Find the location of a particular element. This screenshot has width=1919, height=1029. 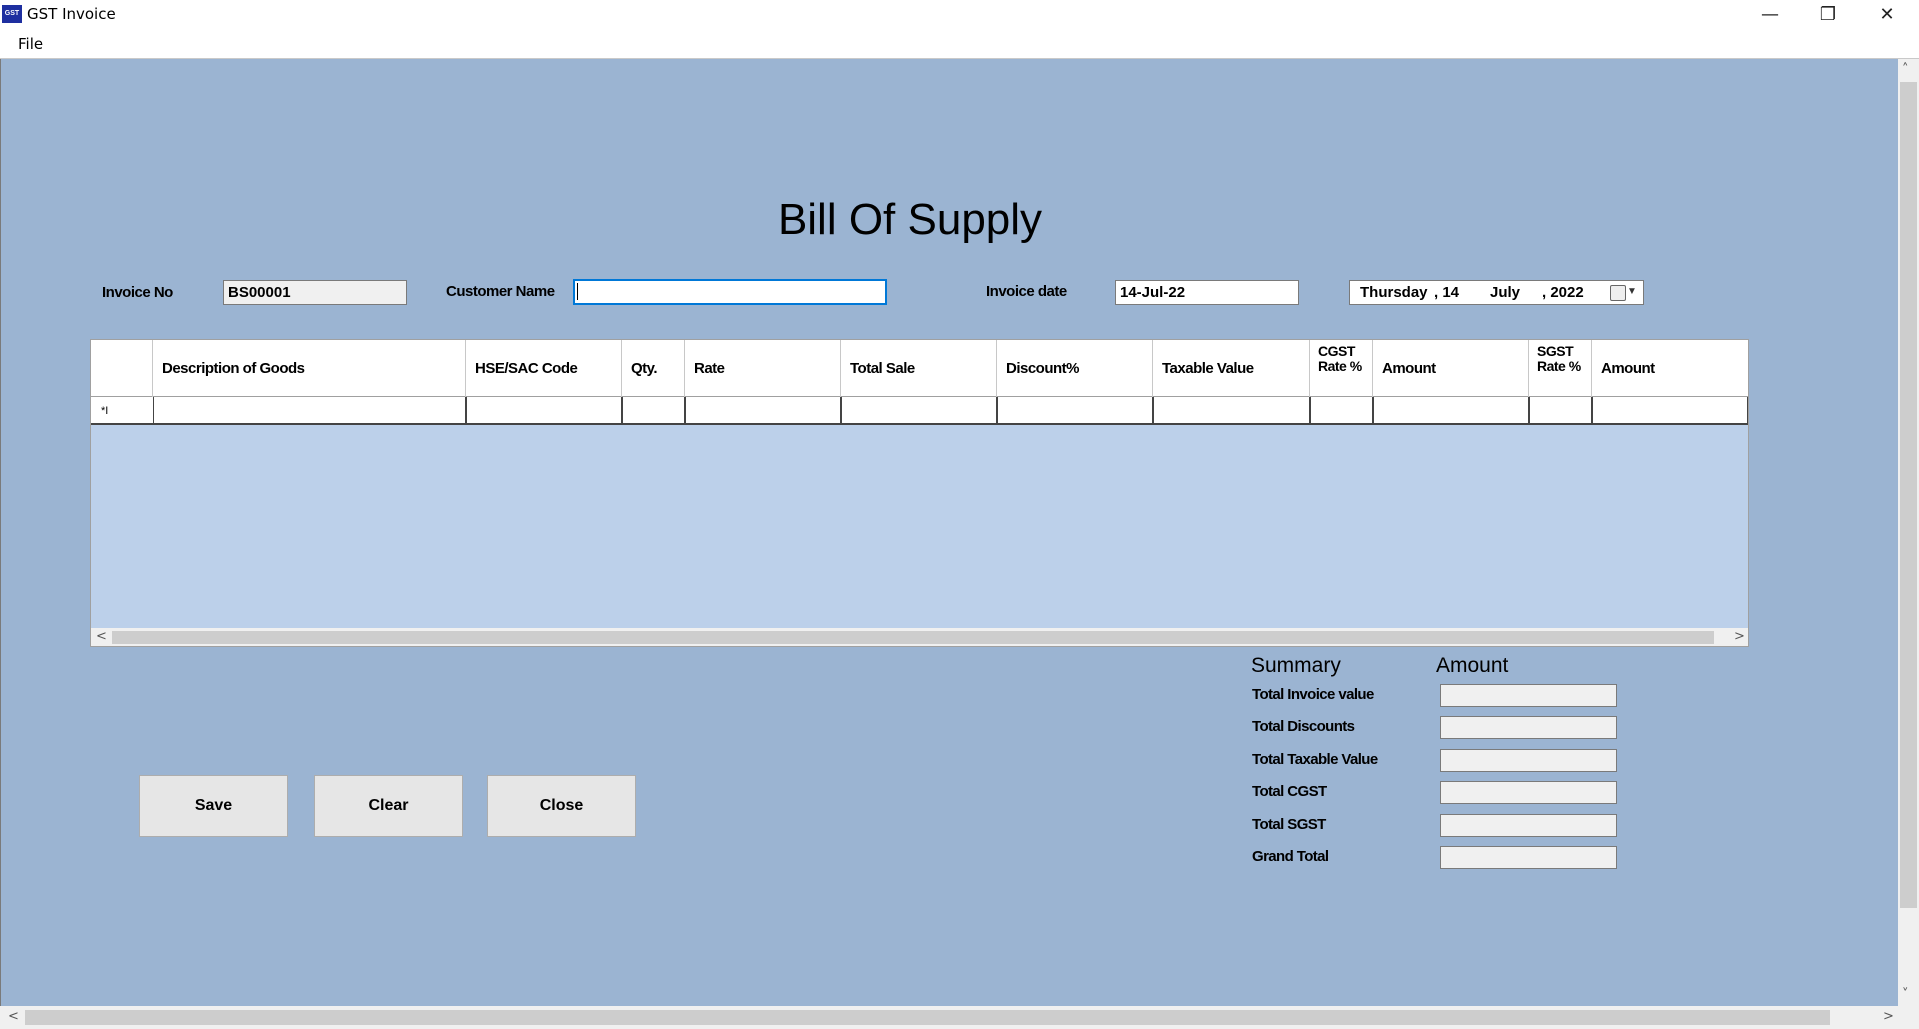

grid-corner-header is located at coordinates (122, 368).